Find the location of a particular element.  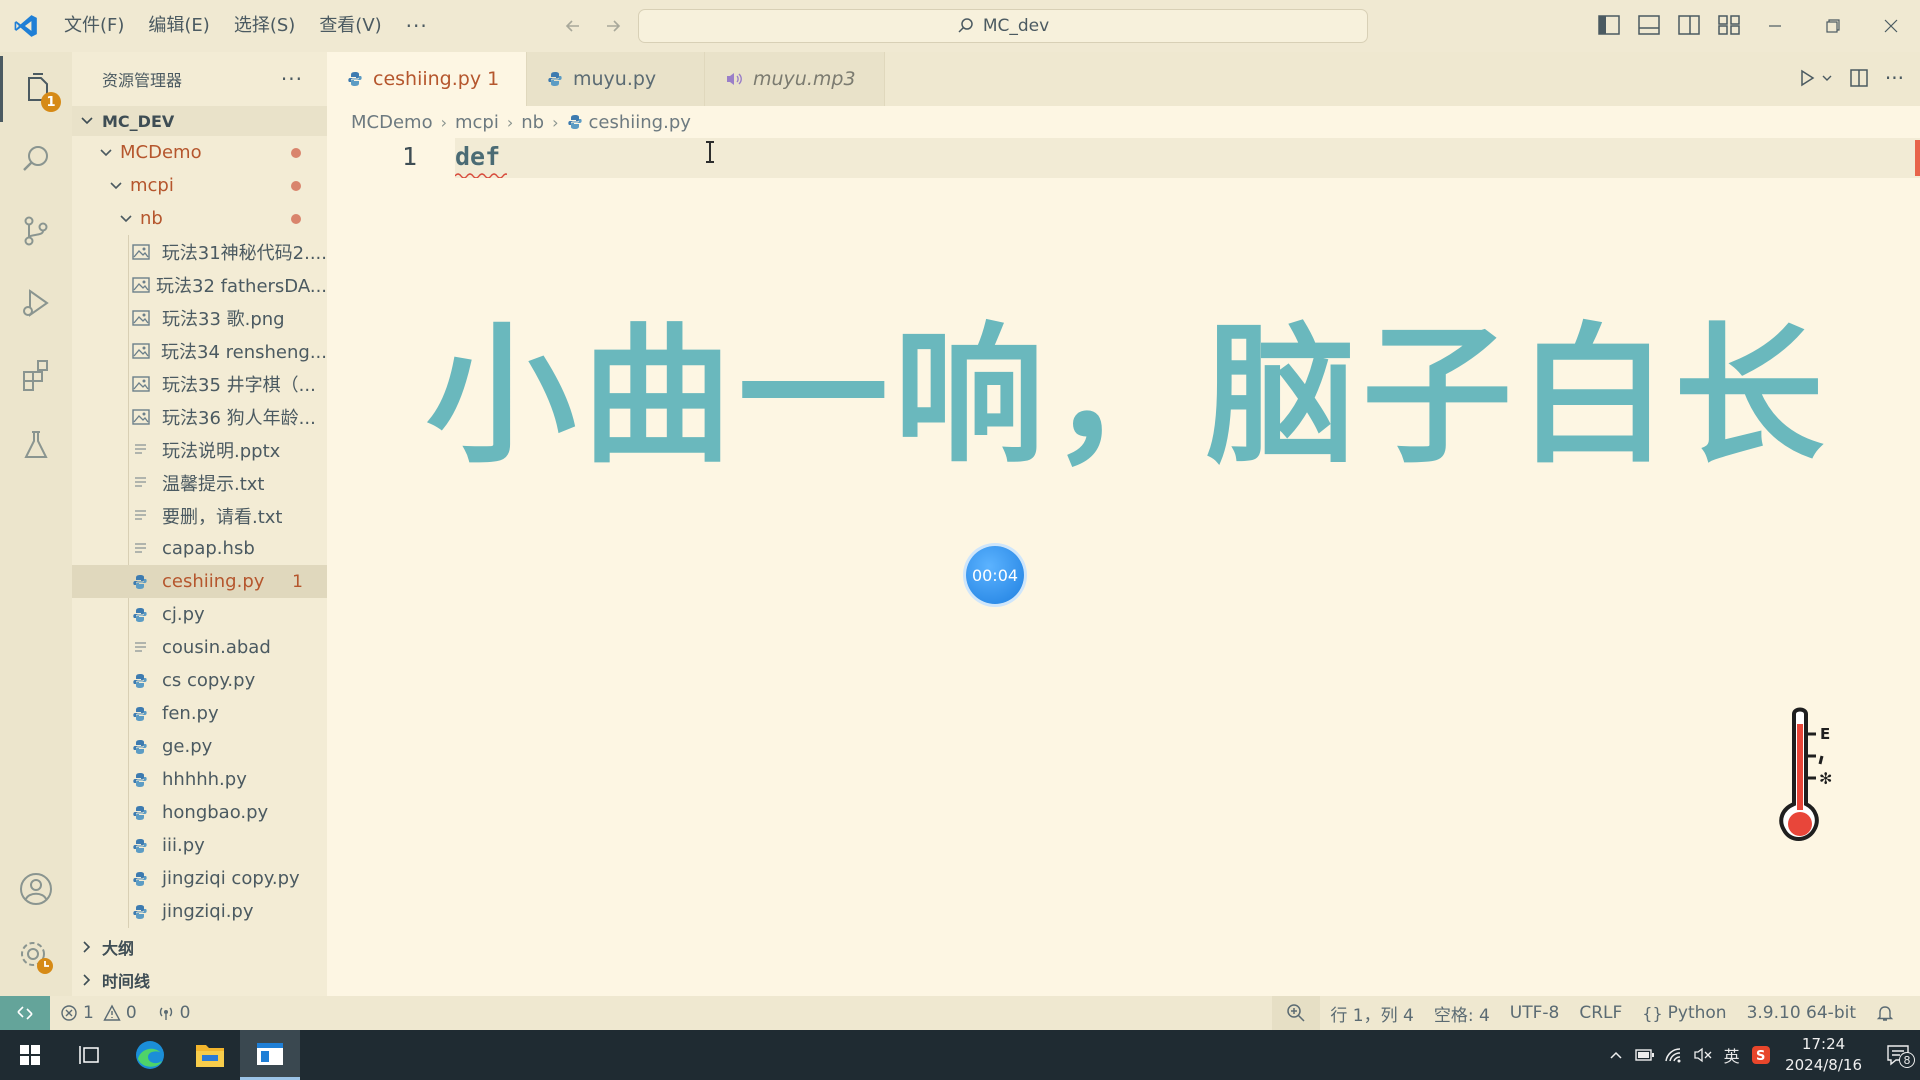

file-item: 要删，请看.txt is located at coordinates (199, 515).